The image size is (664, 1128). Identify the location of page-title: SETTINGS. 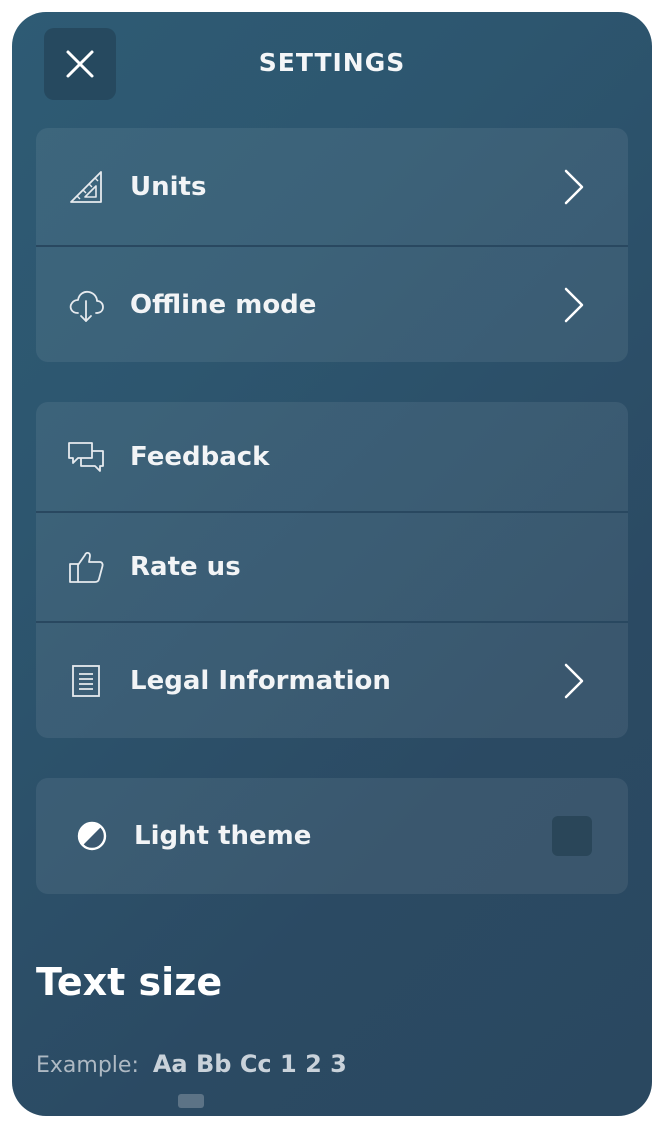
(332, 62).